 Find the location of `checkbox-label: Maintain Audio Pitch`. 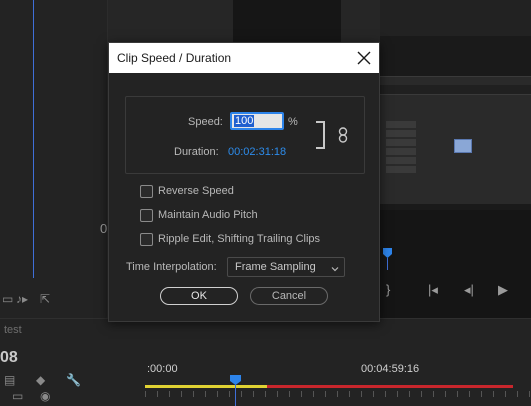

checkbox-label: Maintain Audio Pitch is located at coordinates (208, 215).